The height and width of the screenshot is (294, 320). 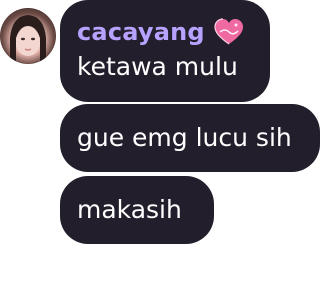 I want to click on message-text: gue emg lucu sih, so click(x=184, y=137).